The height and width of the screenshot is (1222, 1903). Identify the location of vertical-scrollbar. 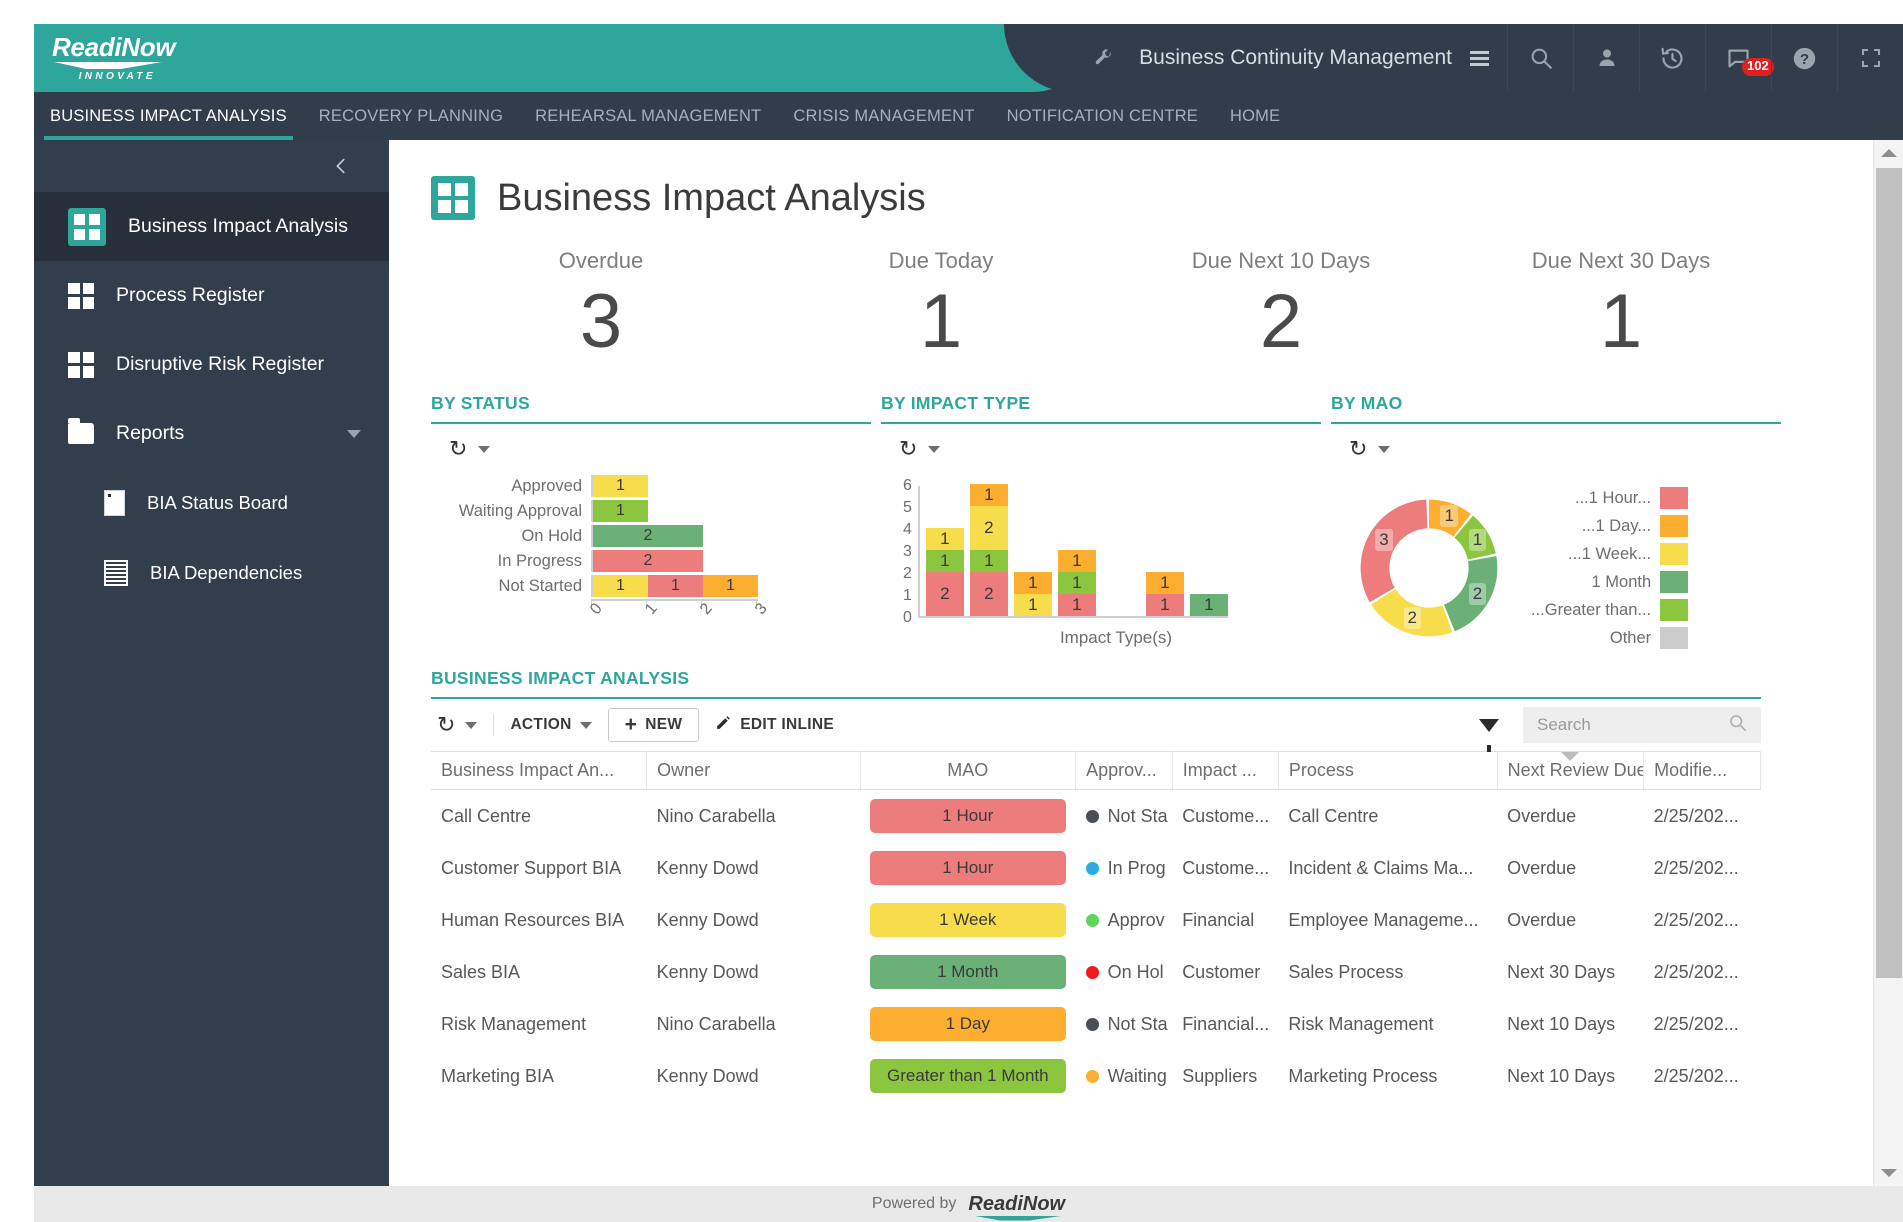
(1888, 663).